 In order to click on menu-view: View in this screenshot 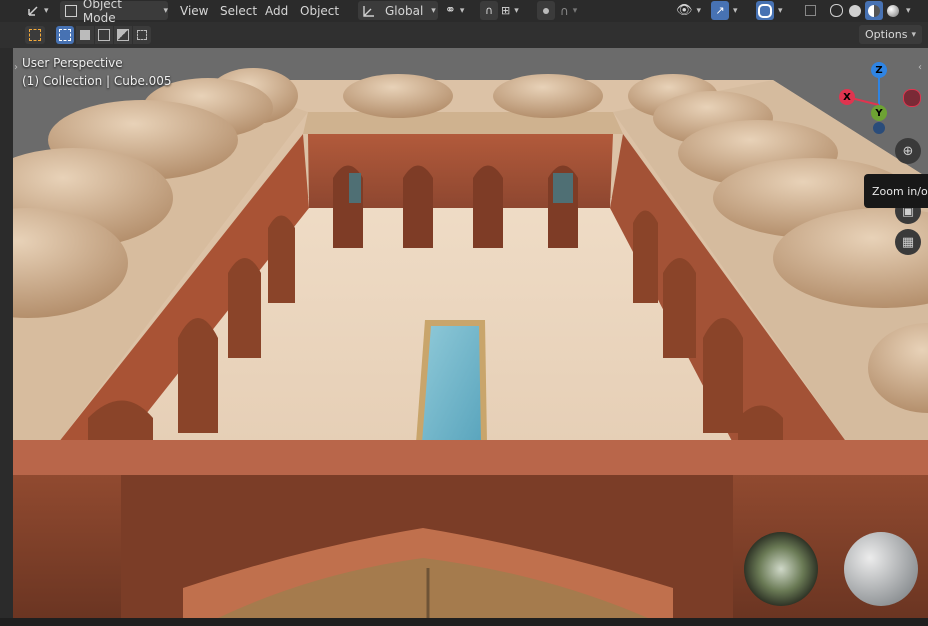, I will do `click(194, 10)`.